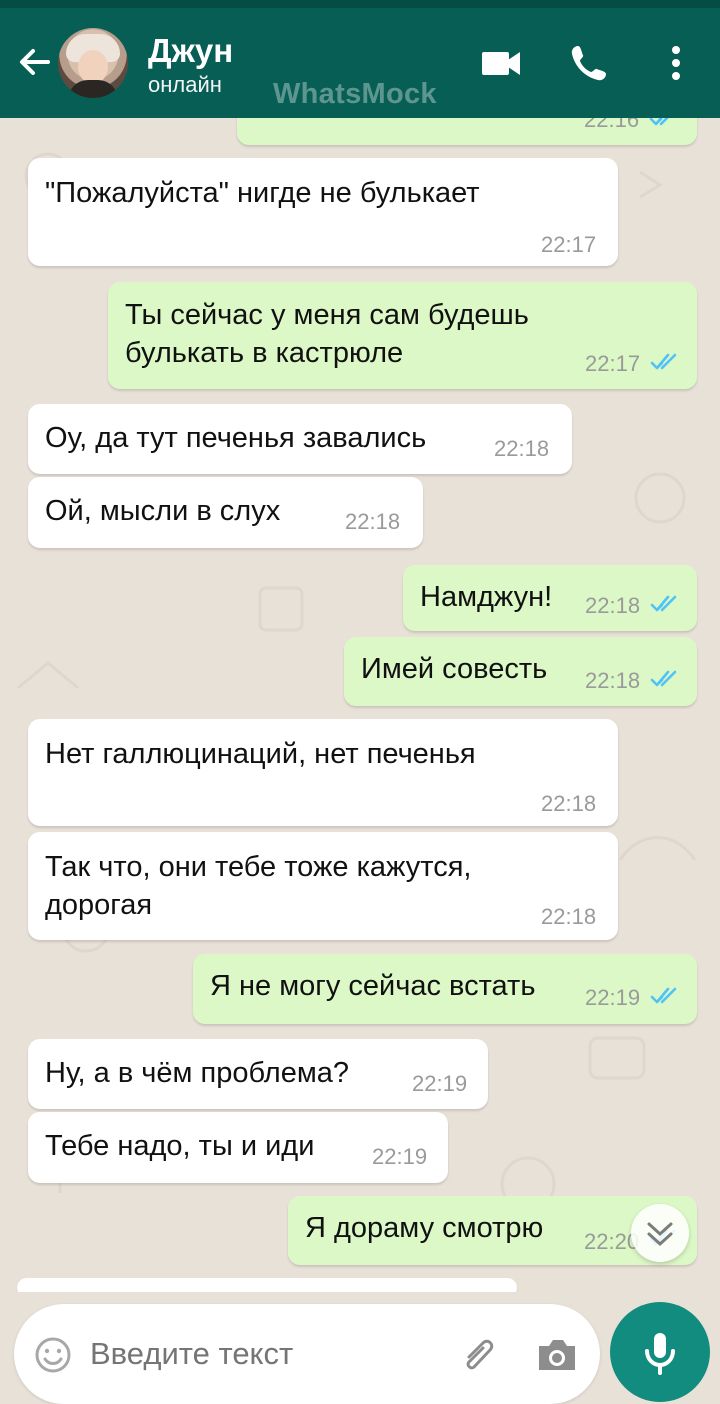  I want to click on message-text: Ну, а в чём проблема?, so click(197, 1073).